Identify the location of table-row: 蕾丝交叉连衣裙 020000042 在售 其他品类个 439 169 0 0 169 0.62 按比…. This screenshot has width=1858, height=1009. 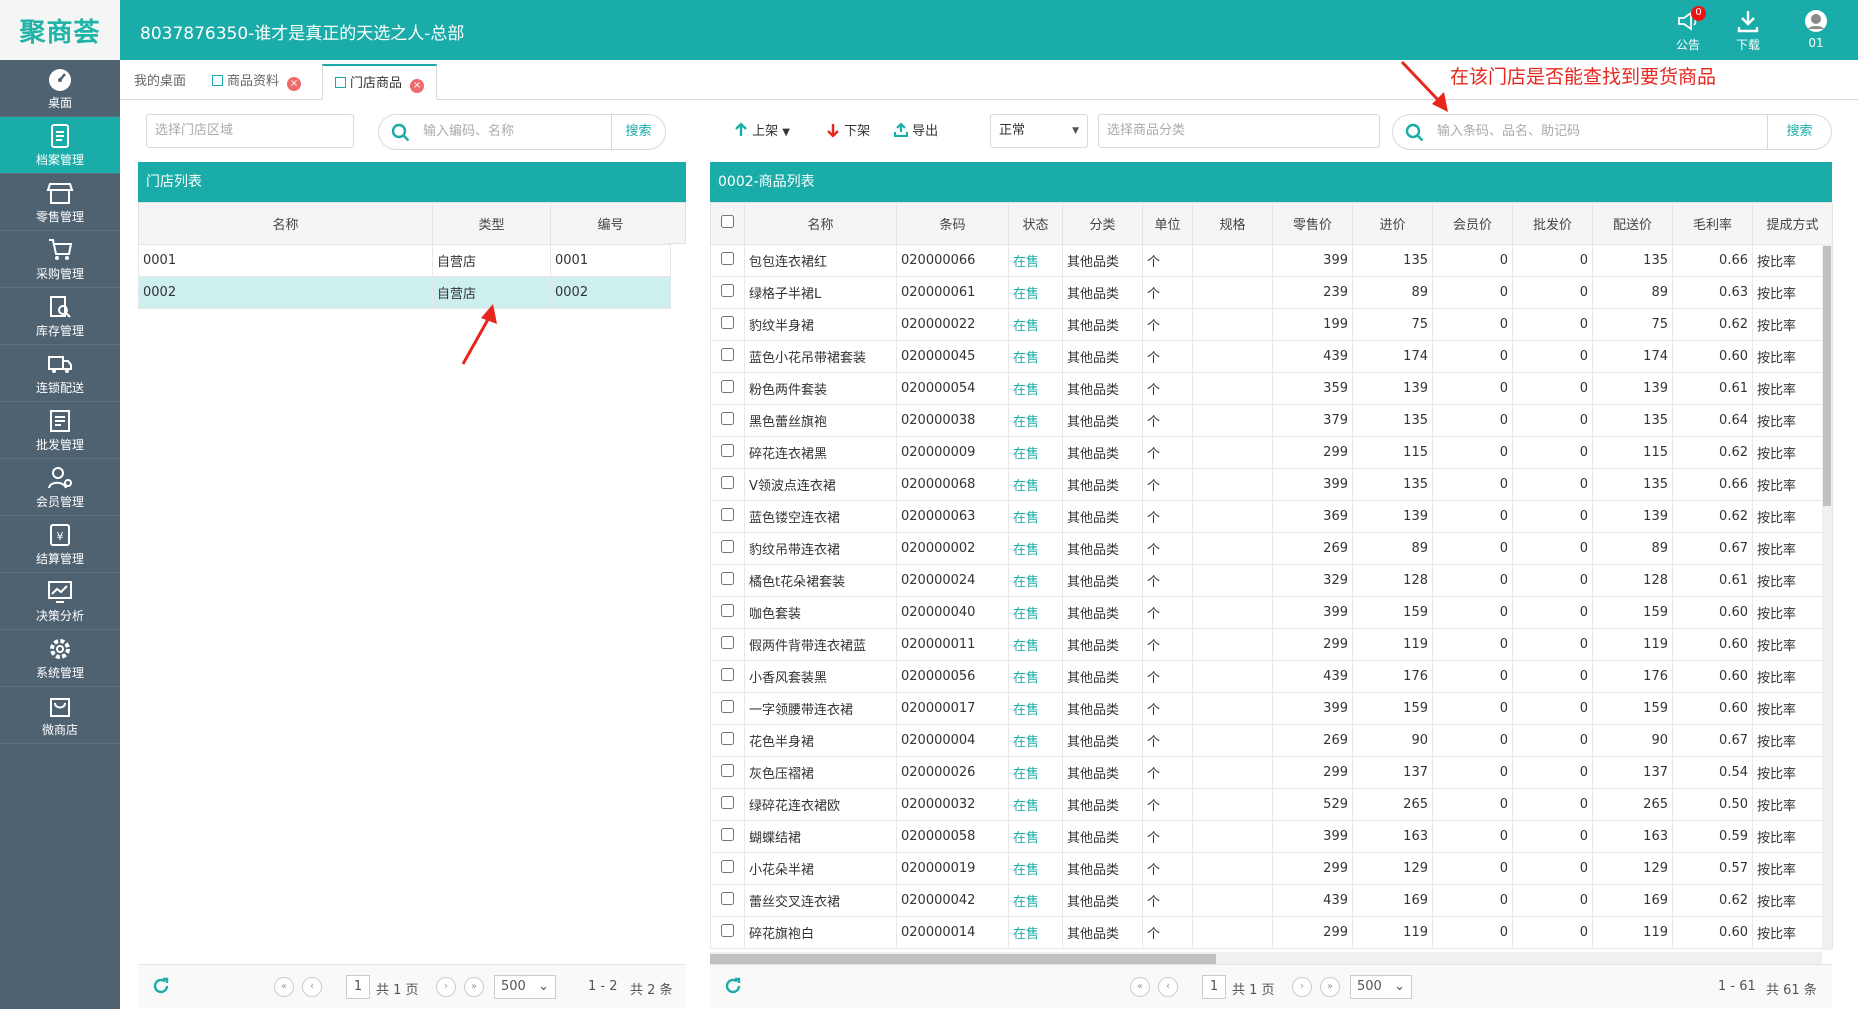
(1271, 900).